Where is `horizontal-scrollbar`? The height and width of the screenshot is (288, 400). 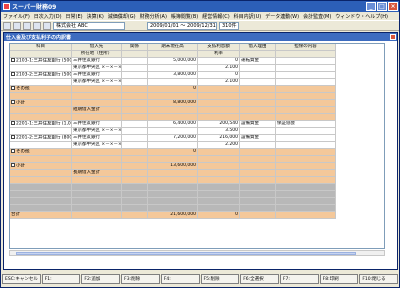
horizontal-scrollbar is located at coordinates (197, 253).